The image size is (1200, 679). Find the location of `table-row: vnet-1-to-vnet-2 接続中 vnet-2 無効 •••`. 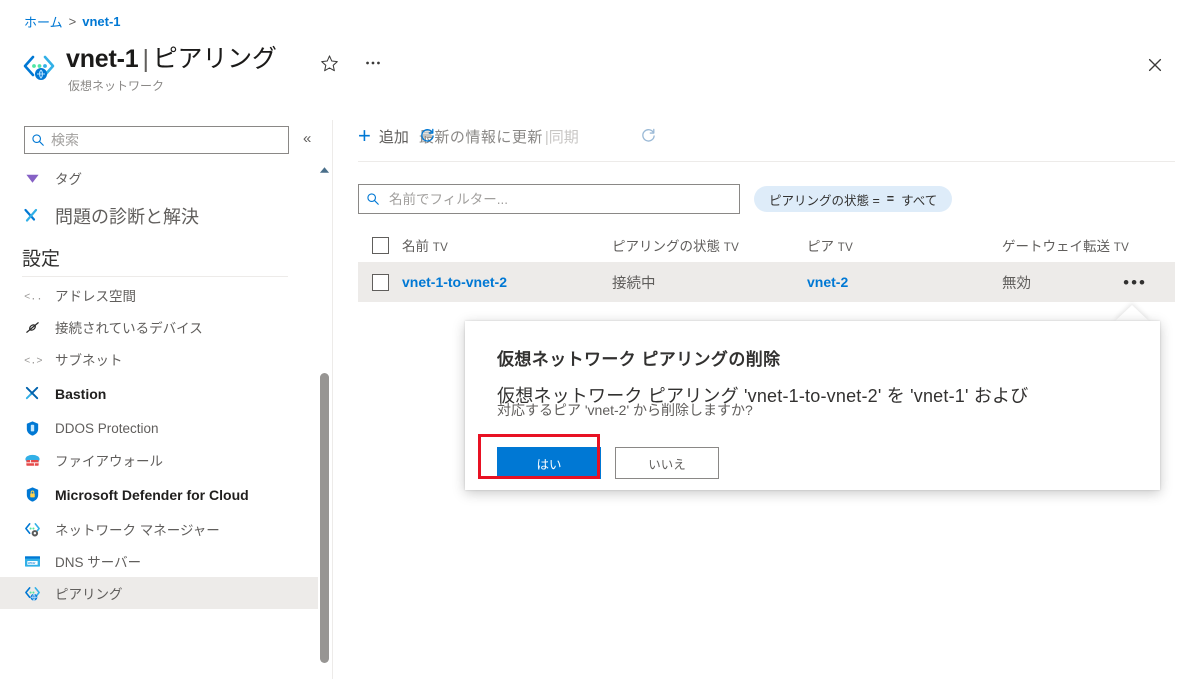

table-row: vnet-1-to-vnet-2 接続中 vnet-2 無効 ••• is located at coordinates (766, 282).